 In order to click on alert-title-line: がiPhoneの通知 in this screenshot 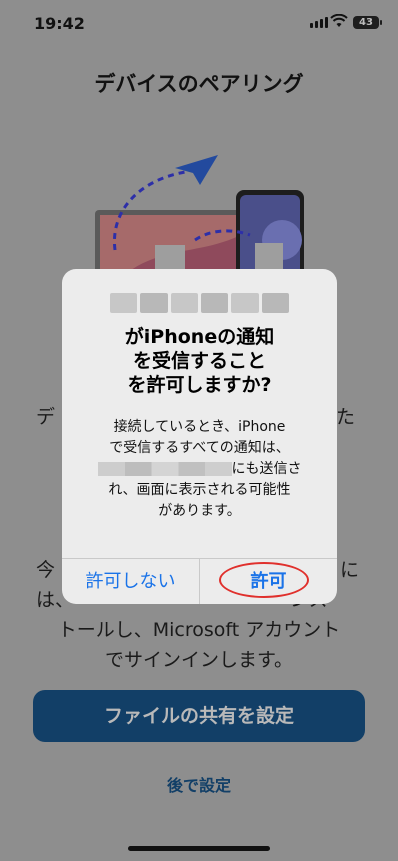, I will do `click(199, 337)`.